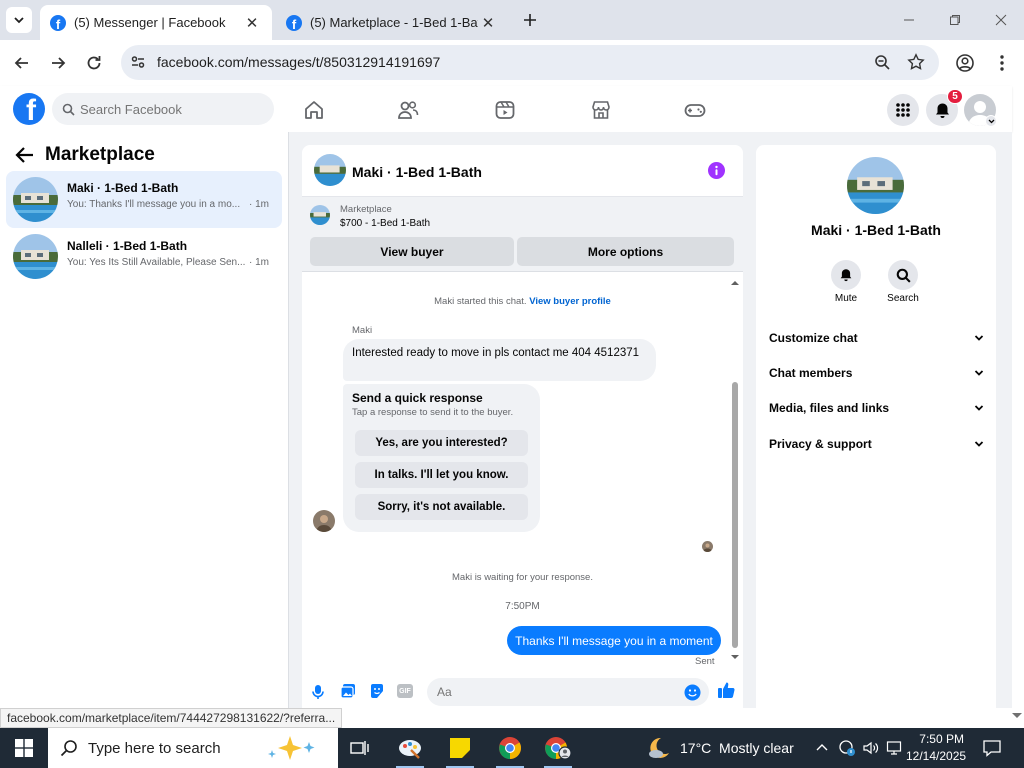 Image resolution: width=1024 pixels, height=768 pixels. I want to click on sticker-icon, so click(377, 691).